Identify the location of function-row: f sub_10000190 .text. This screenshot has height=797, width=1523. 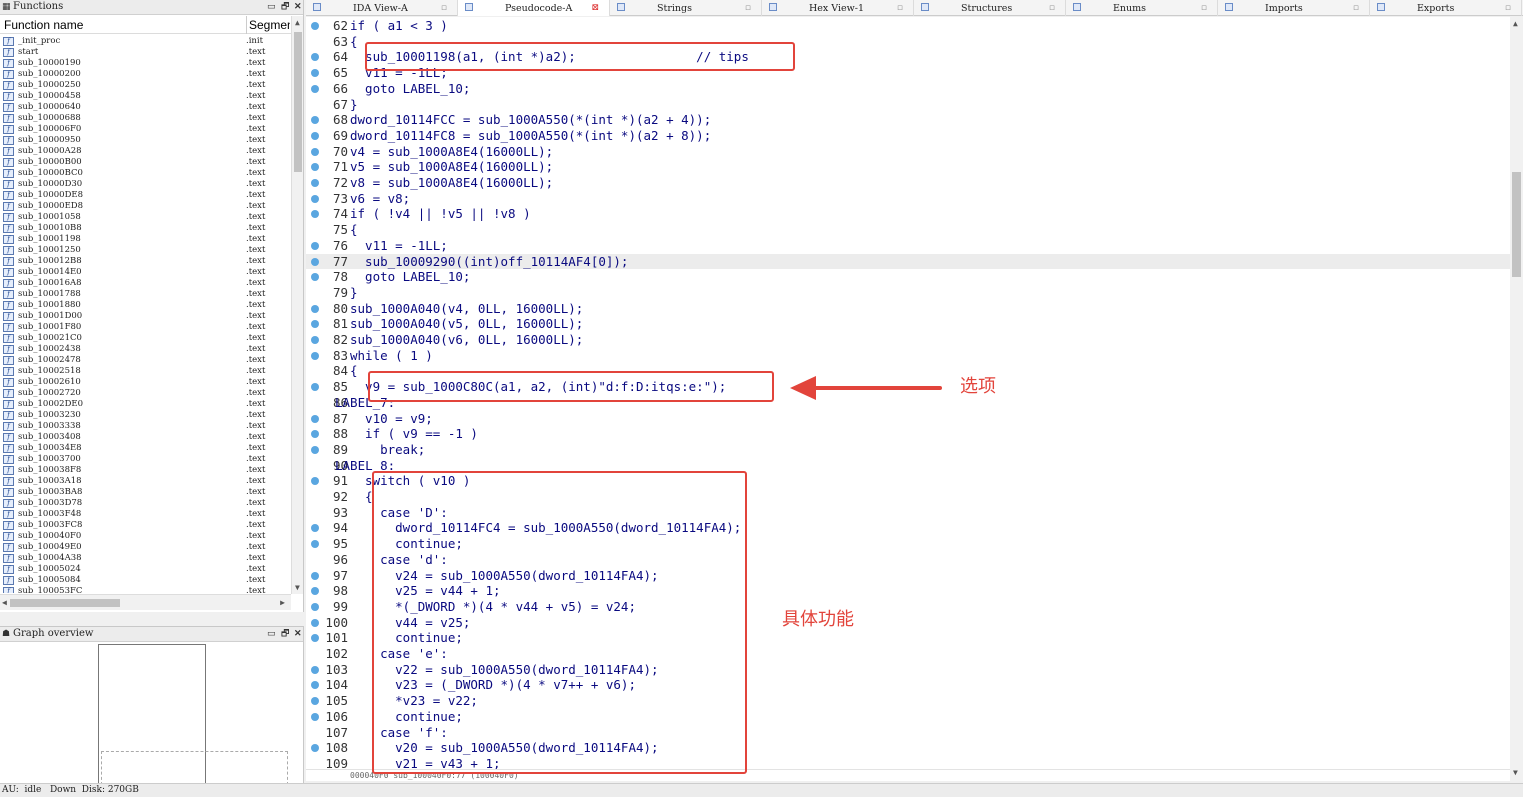
(145, 63).